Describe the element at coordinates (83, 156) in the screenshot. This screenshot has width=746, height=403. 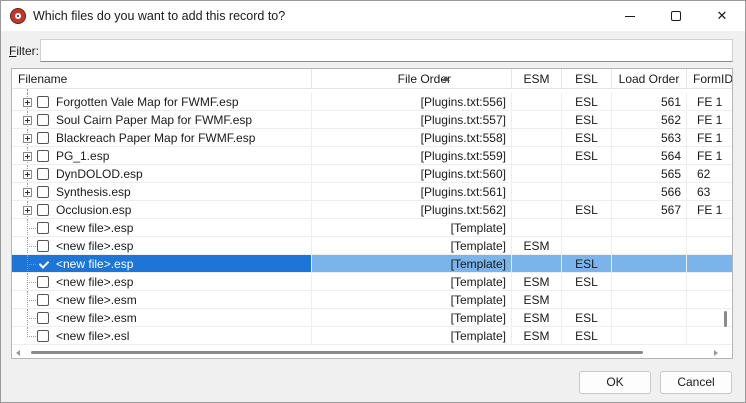
I see `filename-text: PG_1.esp` at that location.